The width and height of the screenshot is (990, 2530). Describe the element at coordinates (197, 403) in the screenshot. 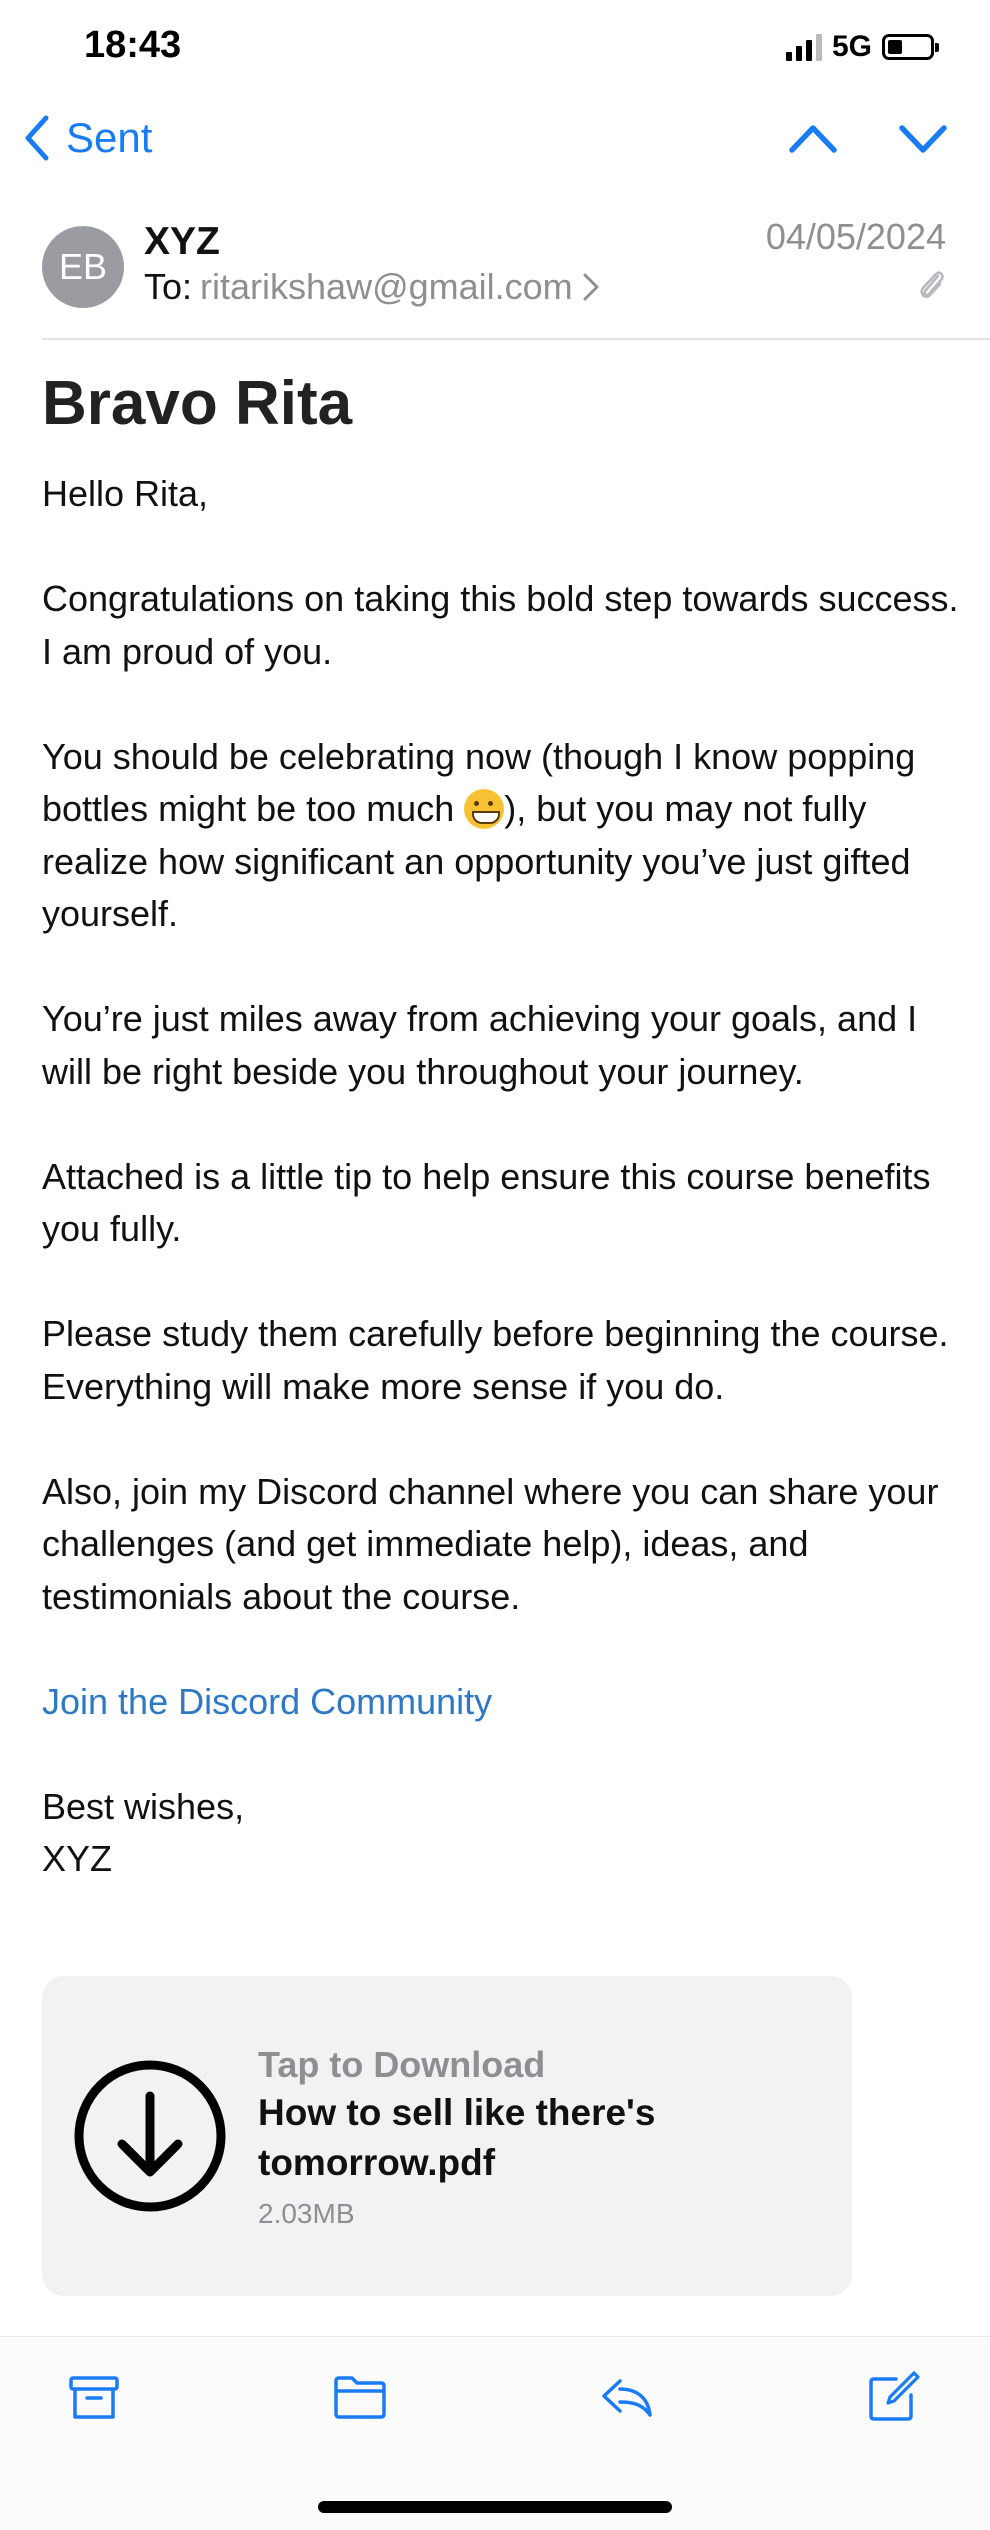

I see `message-subject: Bravo Rita` at that location.